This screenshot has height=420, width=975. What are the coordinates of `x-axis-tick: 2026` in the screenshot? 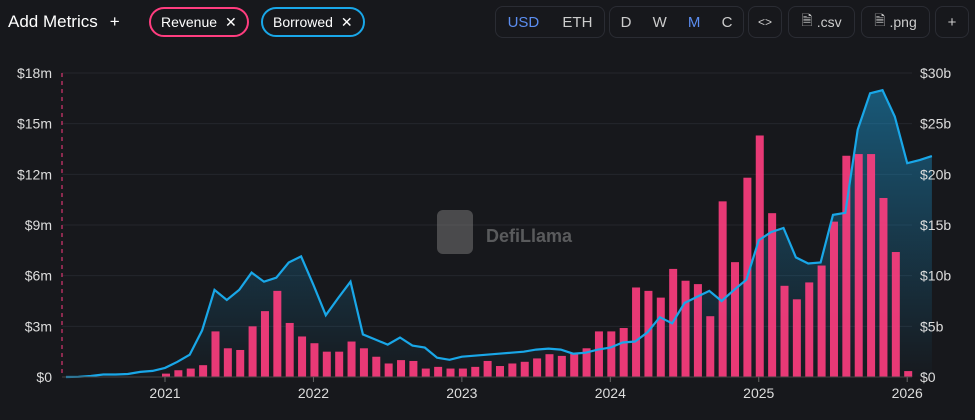 It's located at (907, 393).